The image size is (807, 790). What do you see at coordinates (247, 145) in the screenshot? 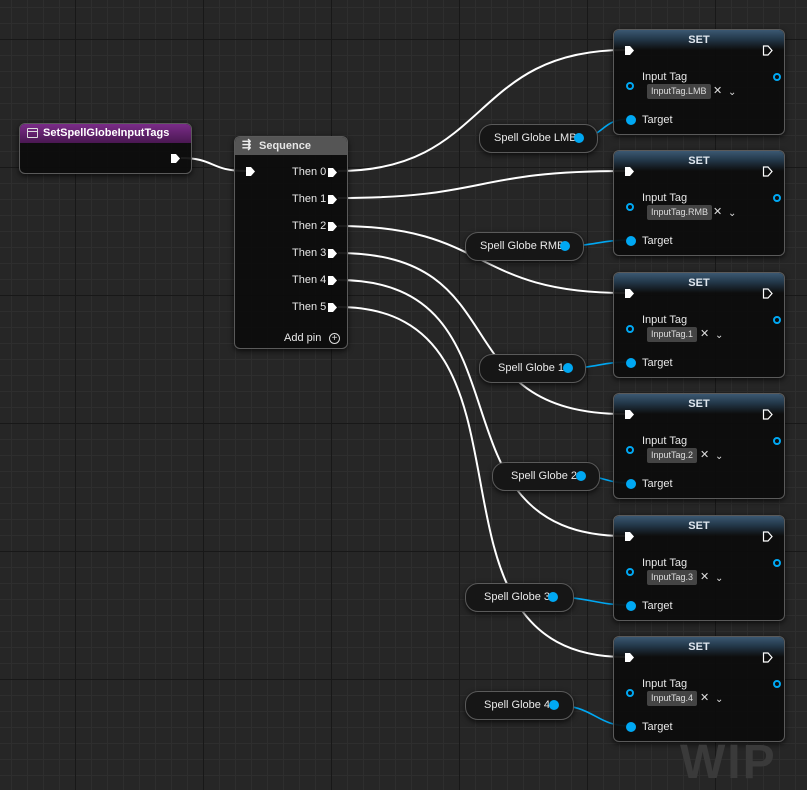
I see `sequence-icon: ⇶` at bounding box center [247, 145].